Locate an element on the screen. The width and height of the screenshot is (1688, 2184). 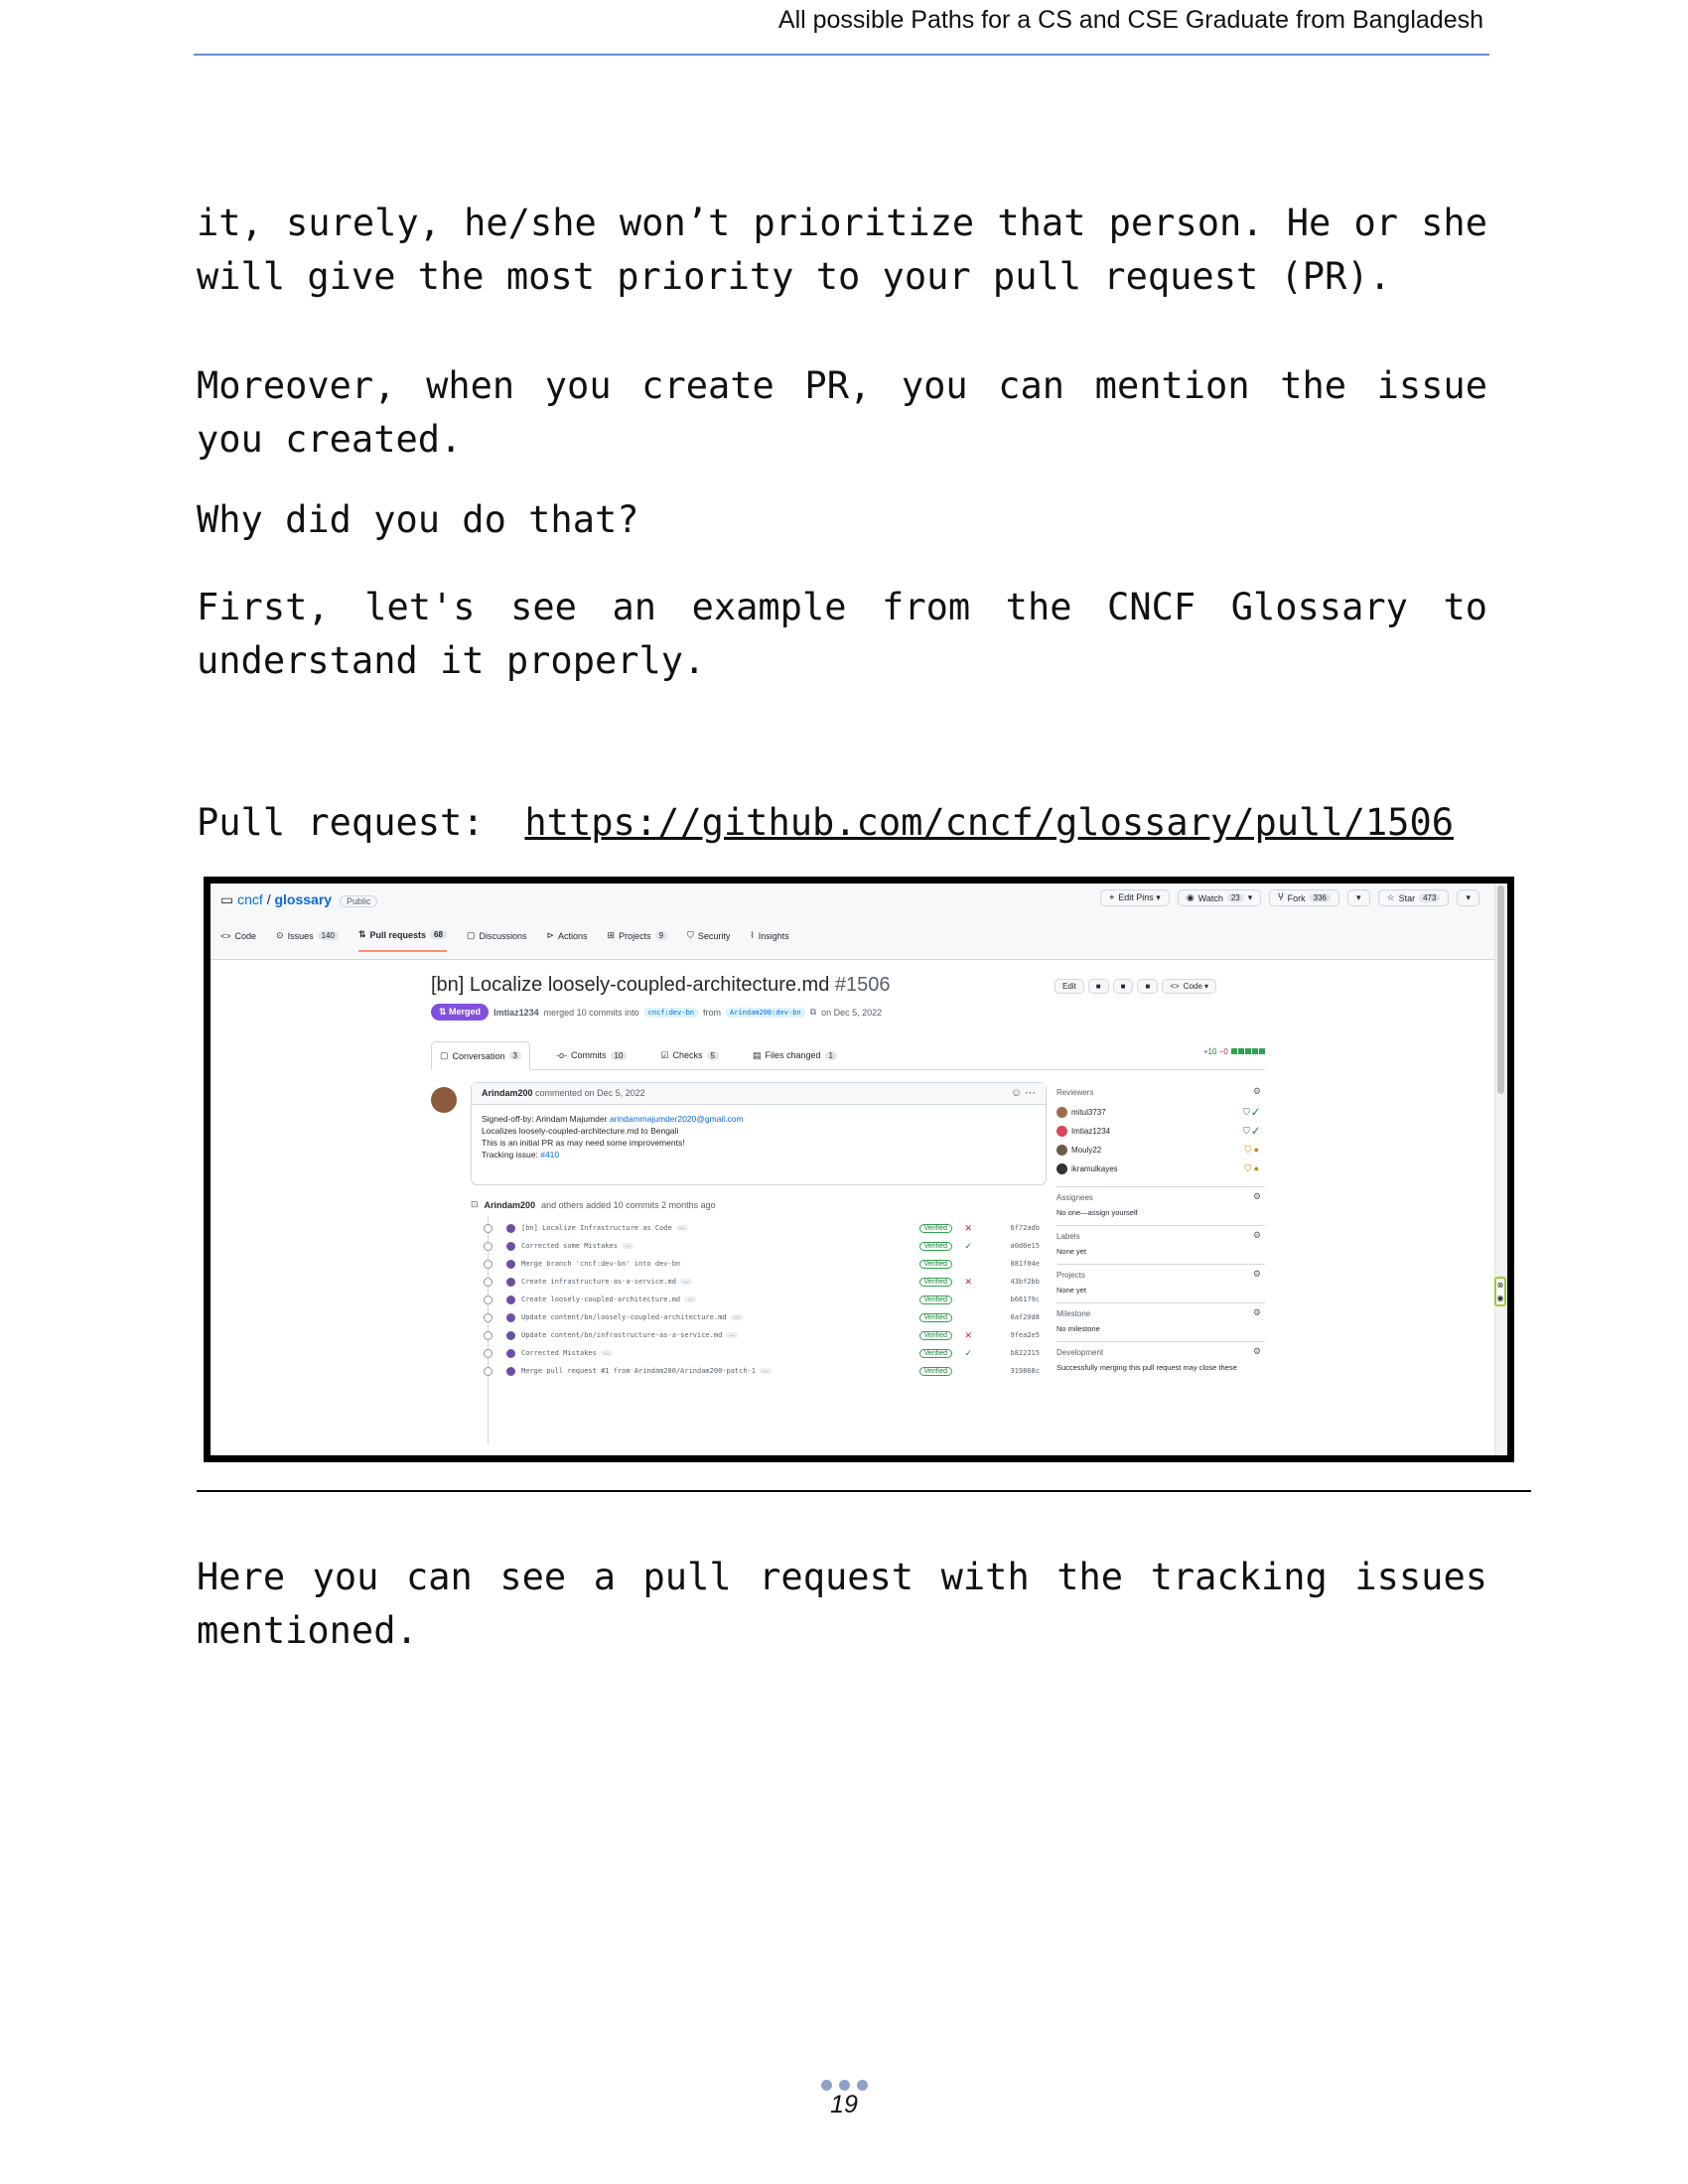
scrollbar is located at coordinates (1500, 1169).